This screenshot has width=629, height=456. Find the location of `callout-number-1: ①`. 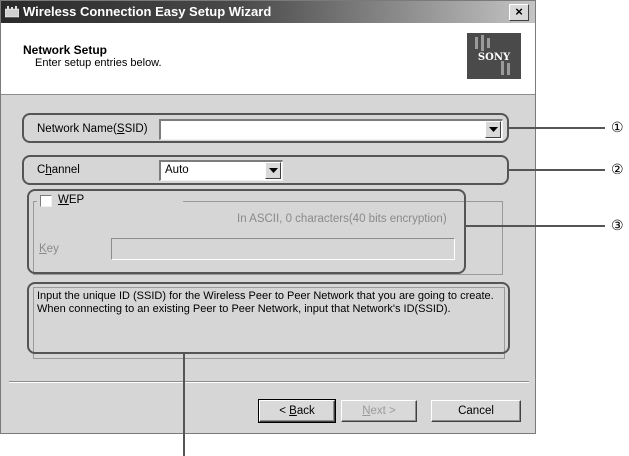

callout-number-1: ① is located at coordinates (617, 127).